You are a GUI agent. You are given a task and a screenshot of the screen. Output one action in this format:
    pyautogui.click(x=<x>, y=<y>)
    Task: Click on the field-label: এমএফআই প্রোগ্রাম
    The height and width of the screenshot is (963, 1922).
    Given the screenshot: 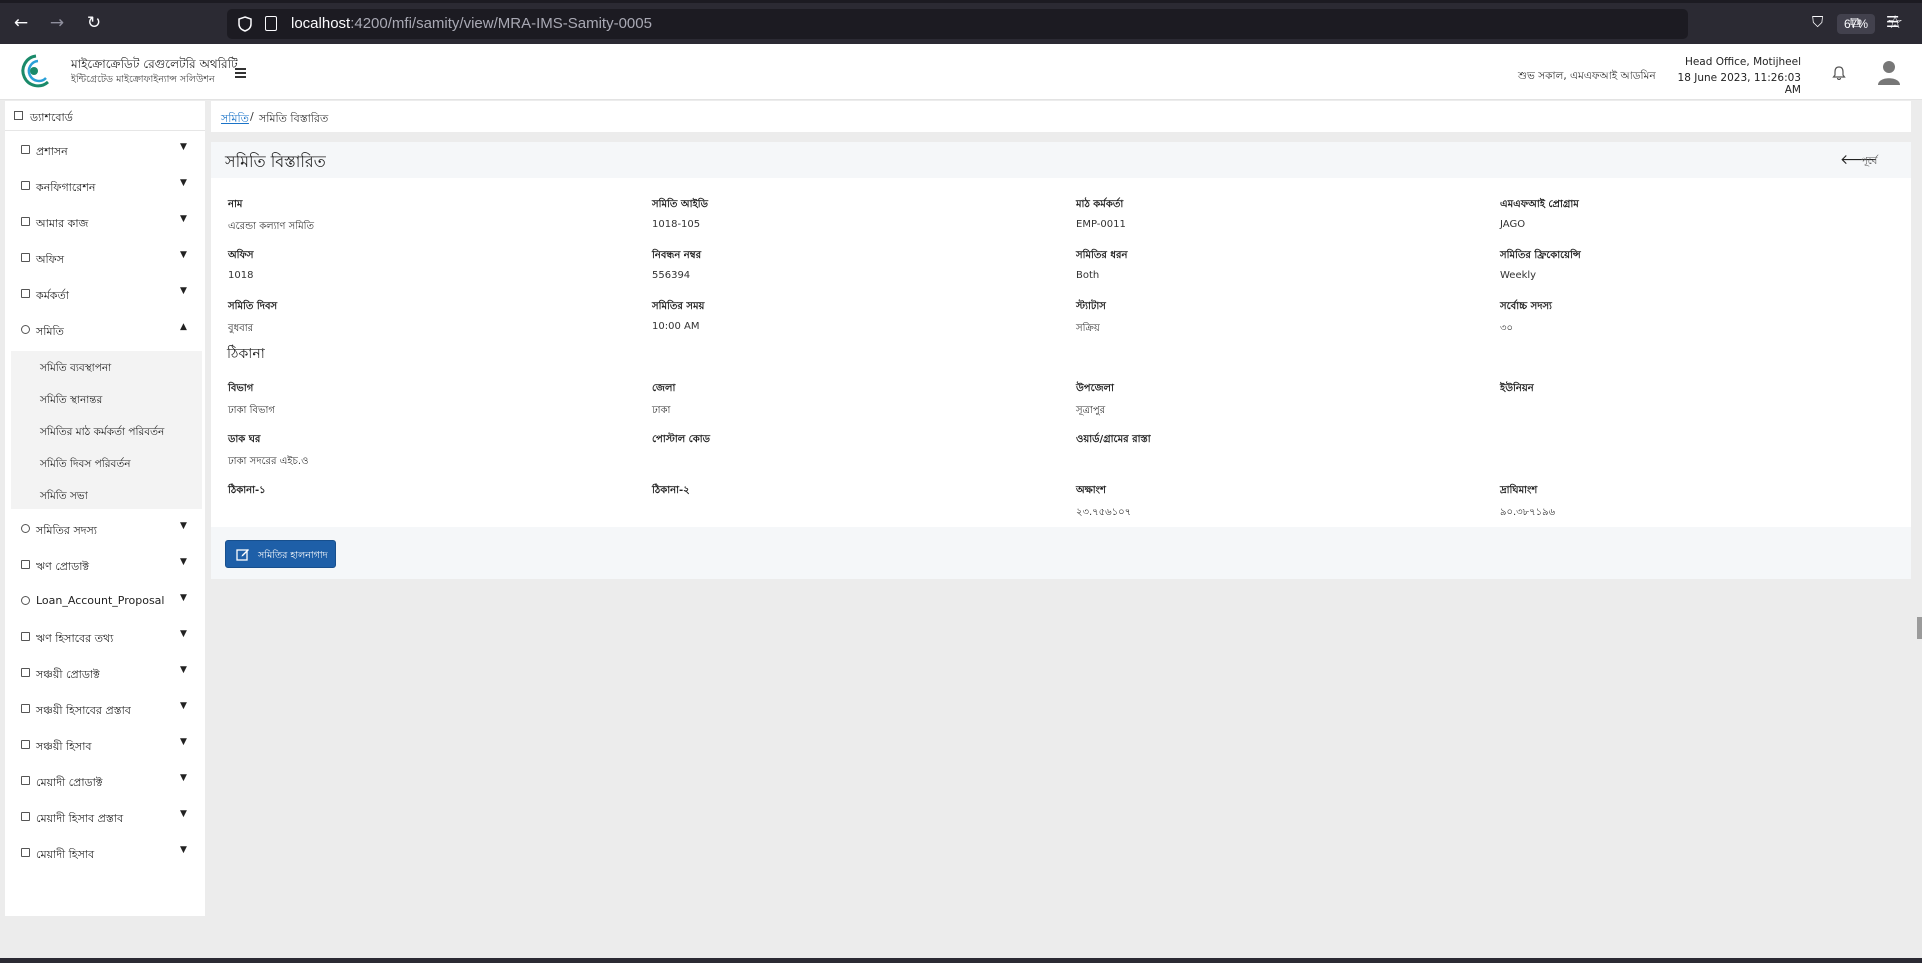 What is the action you would take?
    pyautogui.click(x=1539, y=204)
    